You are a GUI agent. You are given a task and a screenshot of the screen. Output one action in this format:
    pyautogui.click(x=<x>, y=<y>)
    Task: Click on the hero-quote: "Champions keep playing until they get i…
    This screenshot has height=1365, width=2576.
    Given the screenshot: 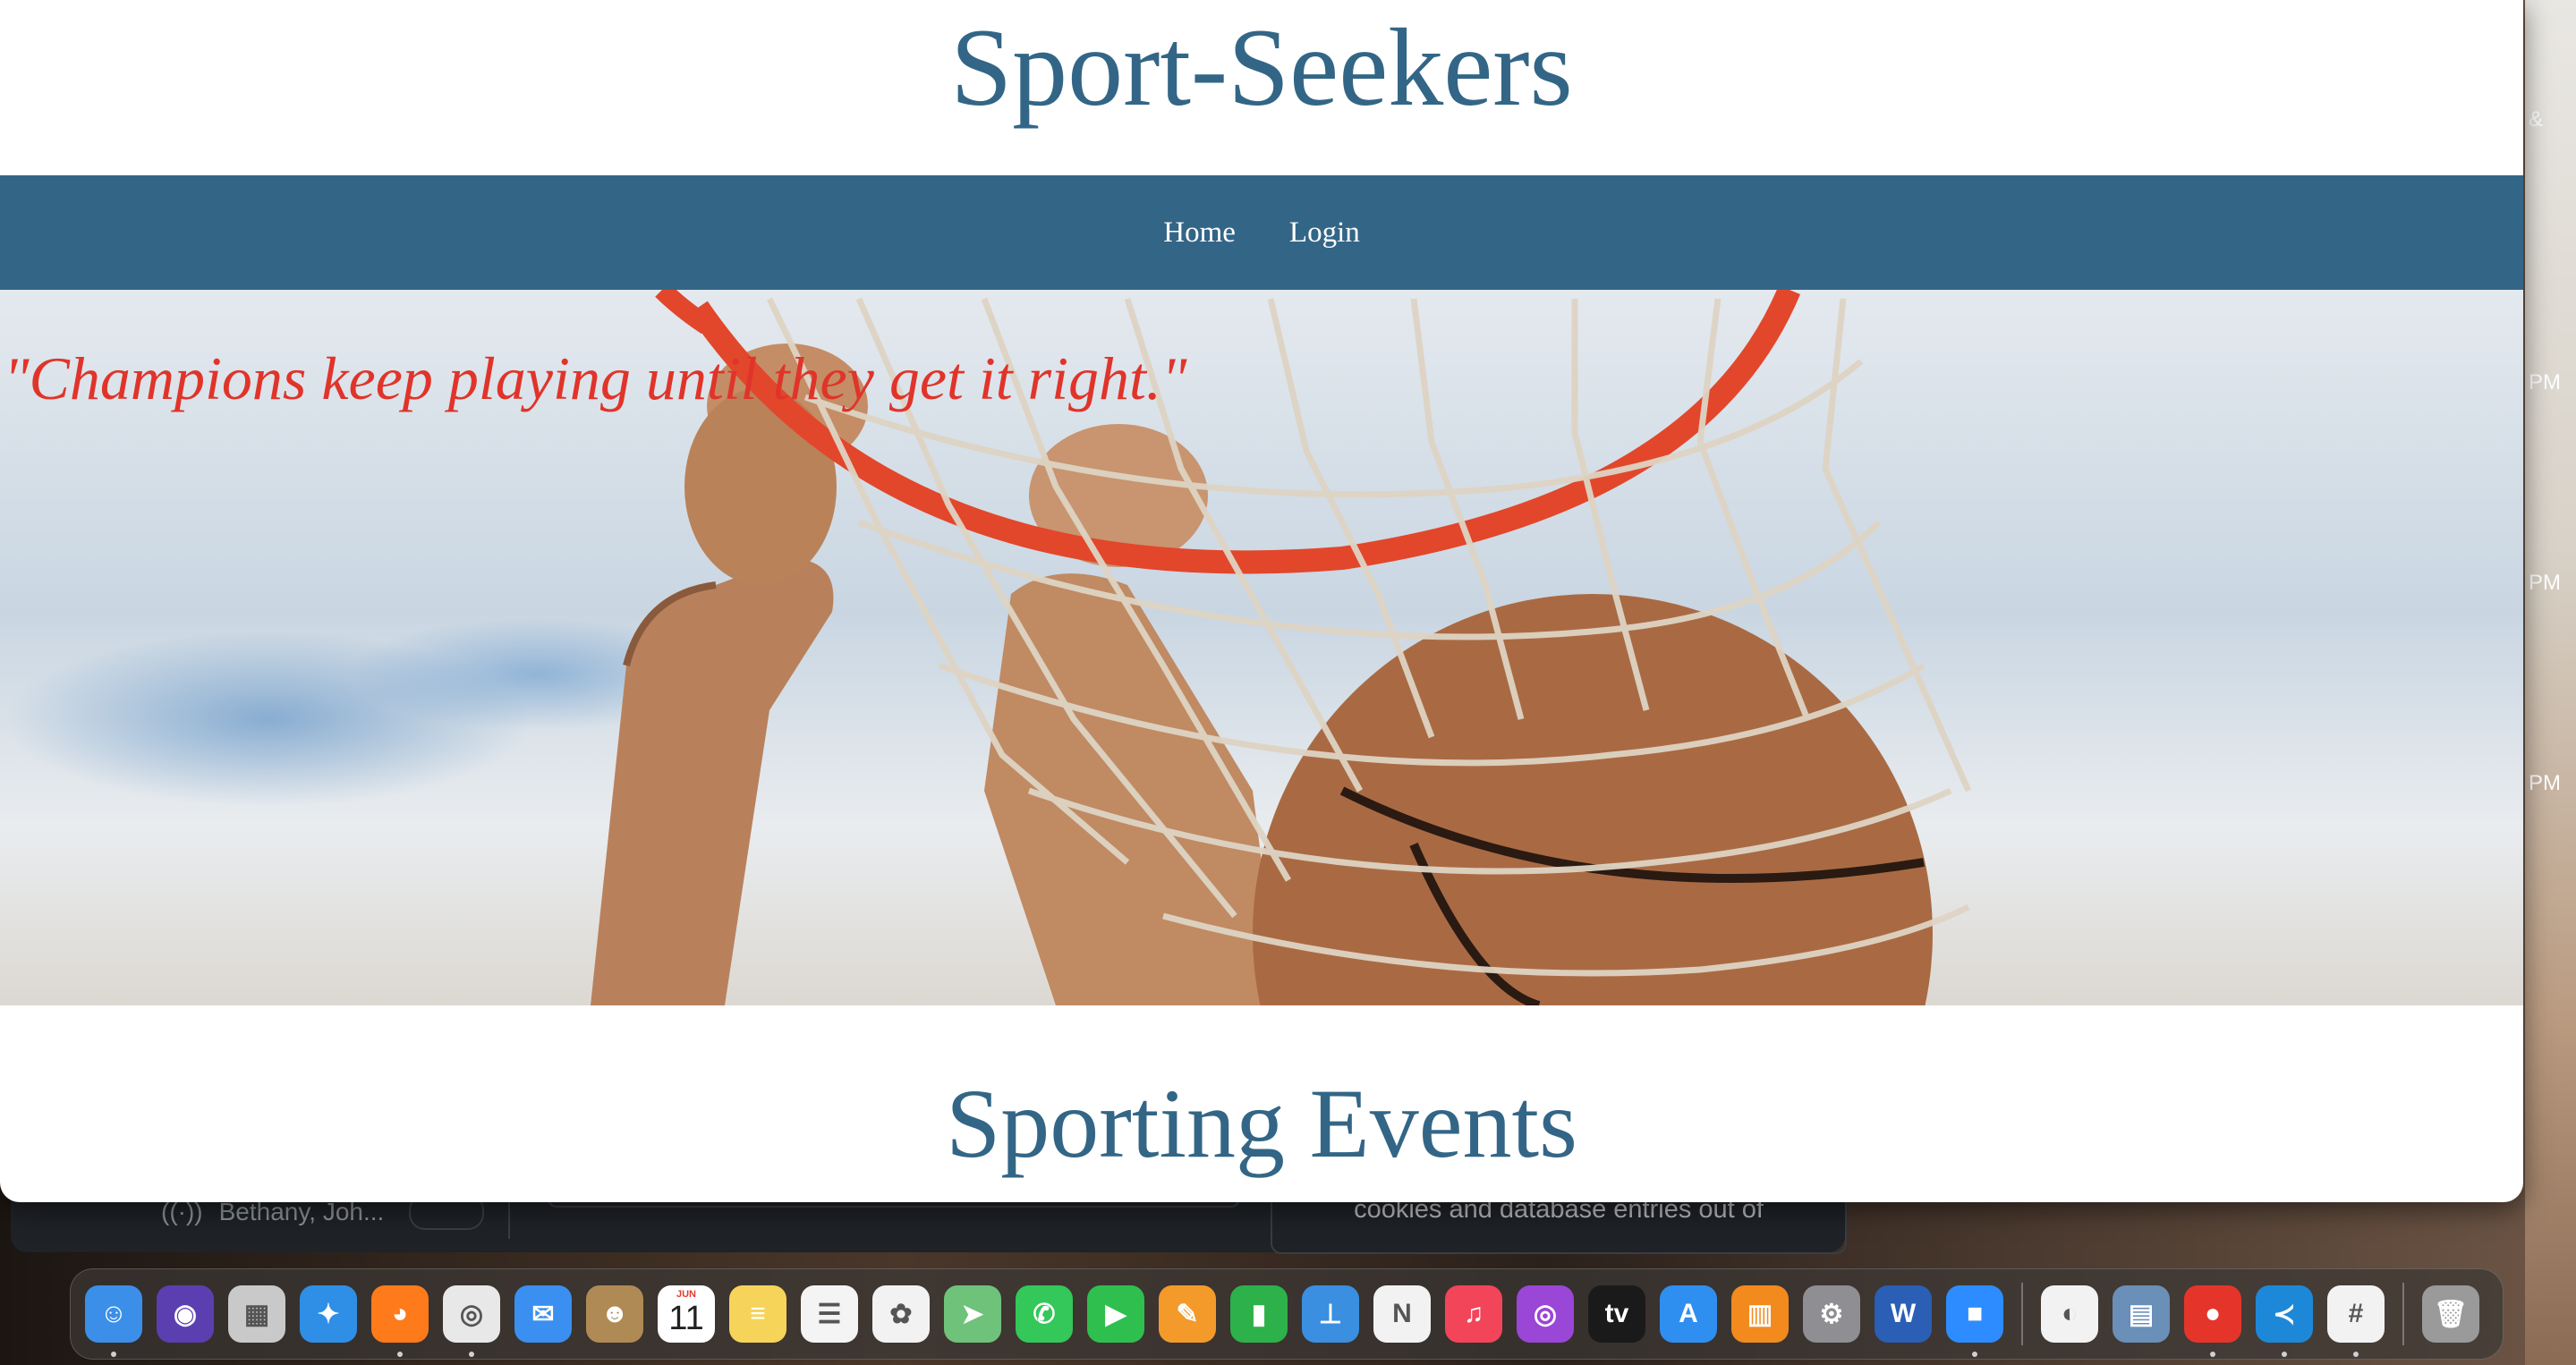 What is the action you would take?
    pyautogui.click(x=595, y=378)
    